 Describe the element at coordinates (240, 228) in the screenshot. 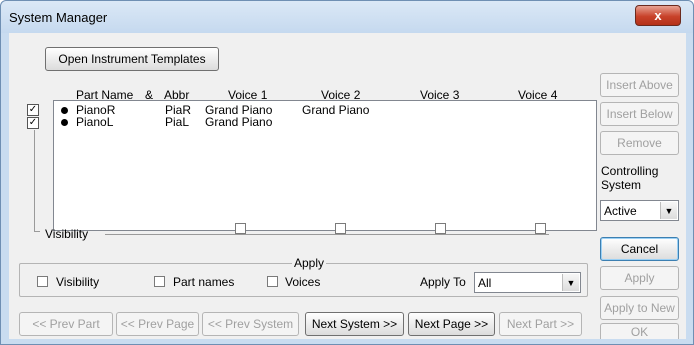

I see `voice1-visibility-checkbox` at that location.